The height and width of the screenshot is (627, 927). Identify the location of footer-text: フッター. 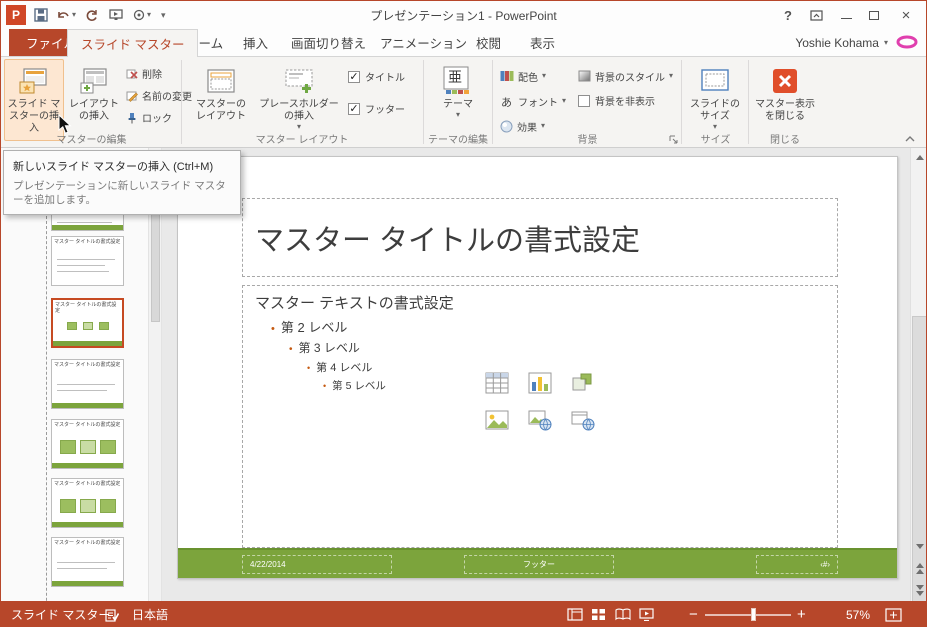
(539, 564).